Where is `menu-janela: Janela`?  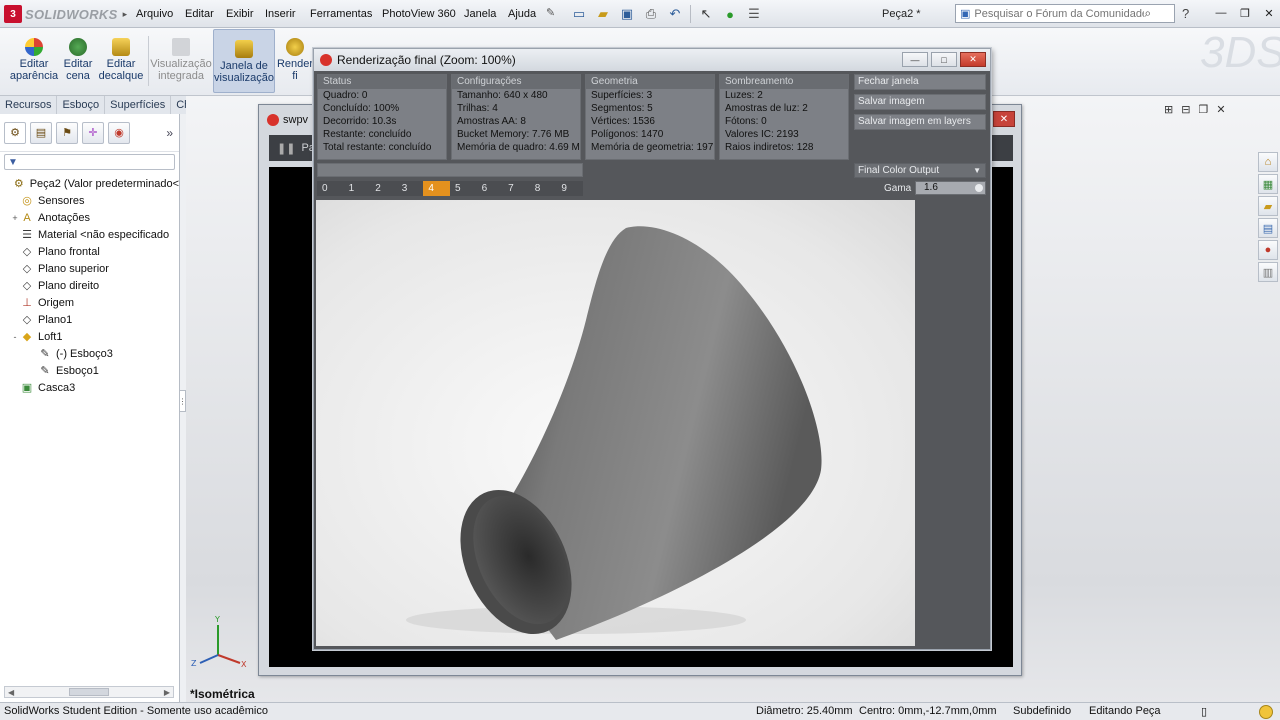 menu-janela: Janela is located at coordinates (480, 14).